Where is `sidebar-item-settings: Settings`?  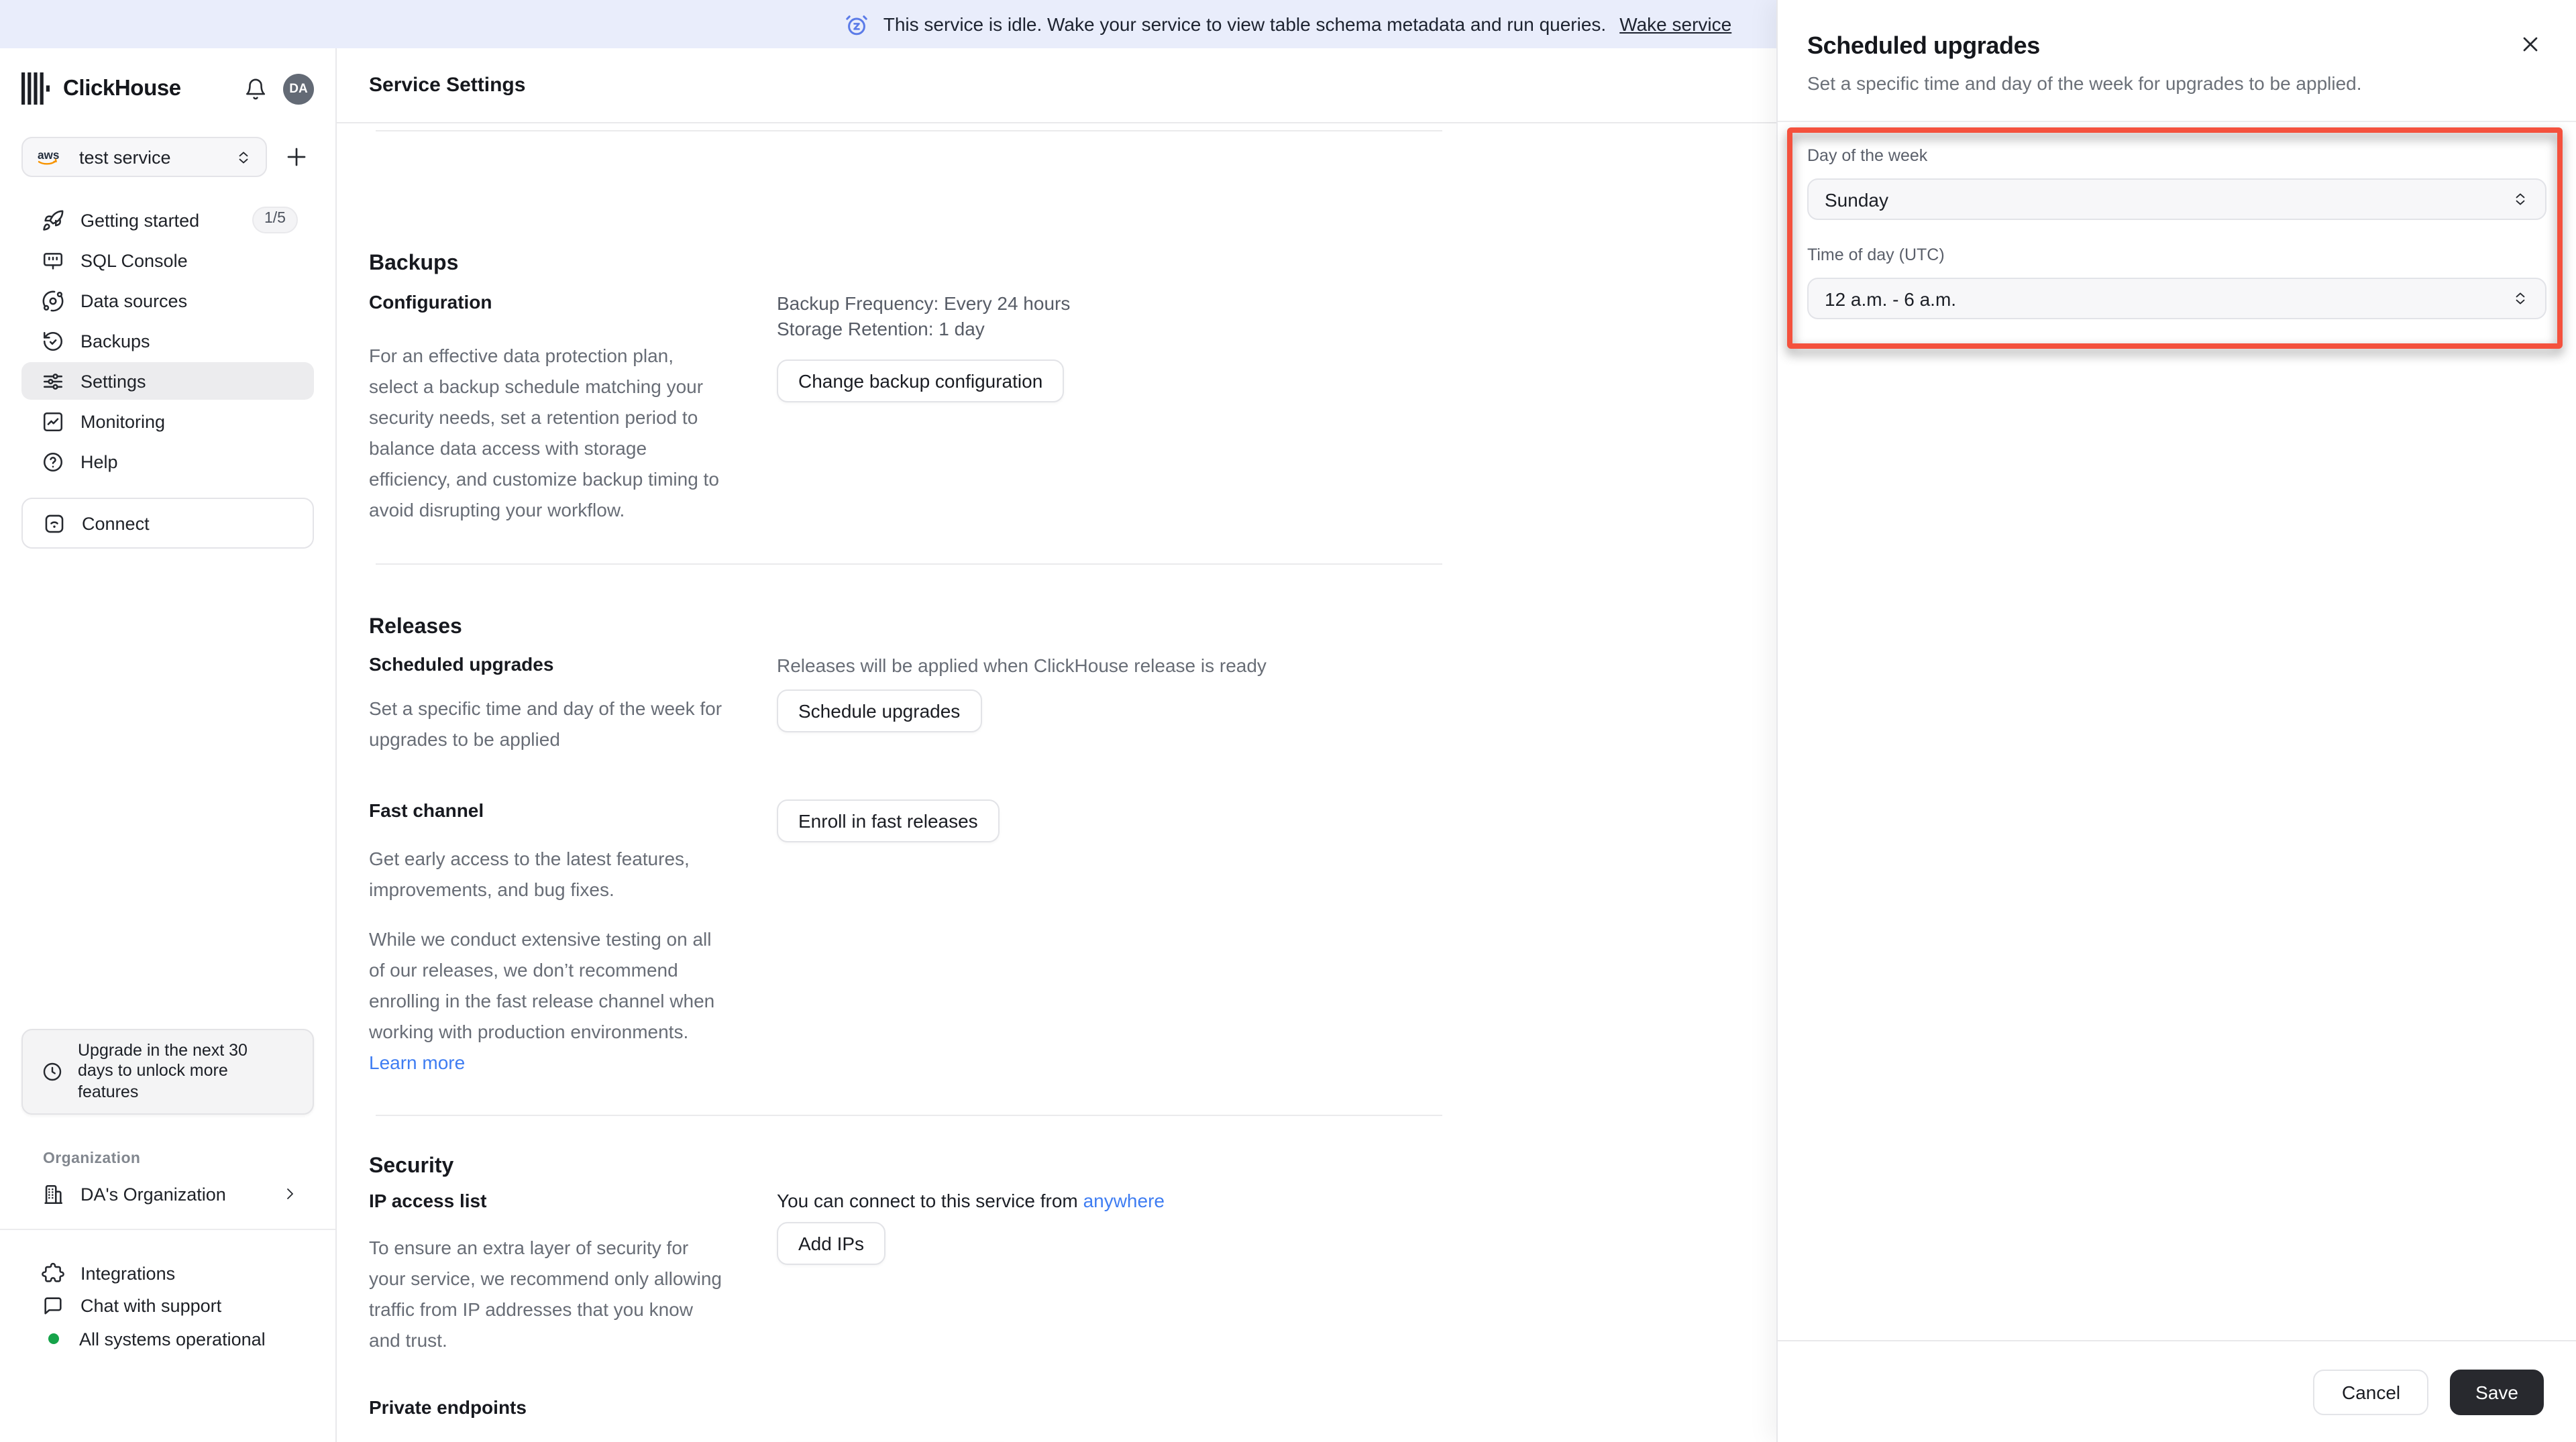
sidebar-item-settings: Settings is located at coordinates (167, 381).